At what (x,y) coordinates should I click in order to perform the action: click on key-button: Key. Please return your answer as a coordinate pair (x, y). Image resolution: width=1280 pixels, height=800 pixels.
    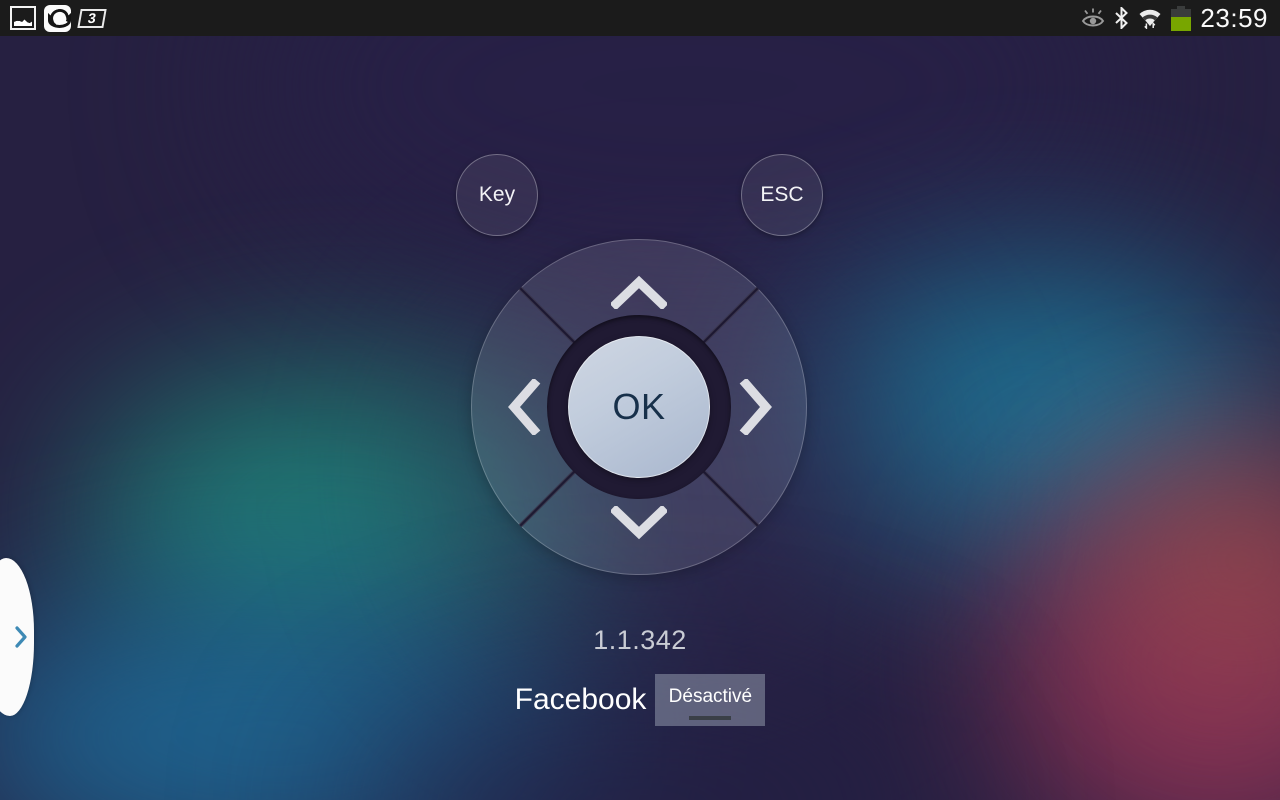
    Looking at the image, I should click on (497, 195).